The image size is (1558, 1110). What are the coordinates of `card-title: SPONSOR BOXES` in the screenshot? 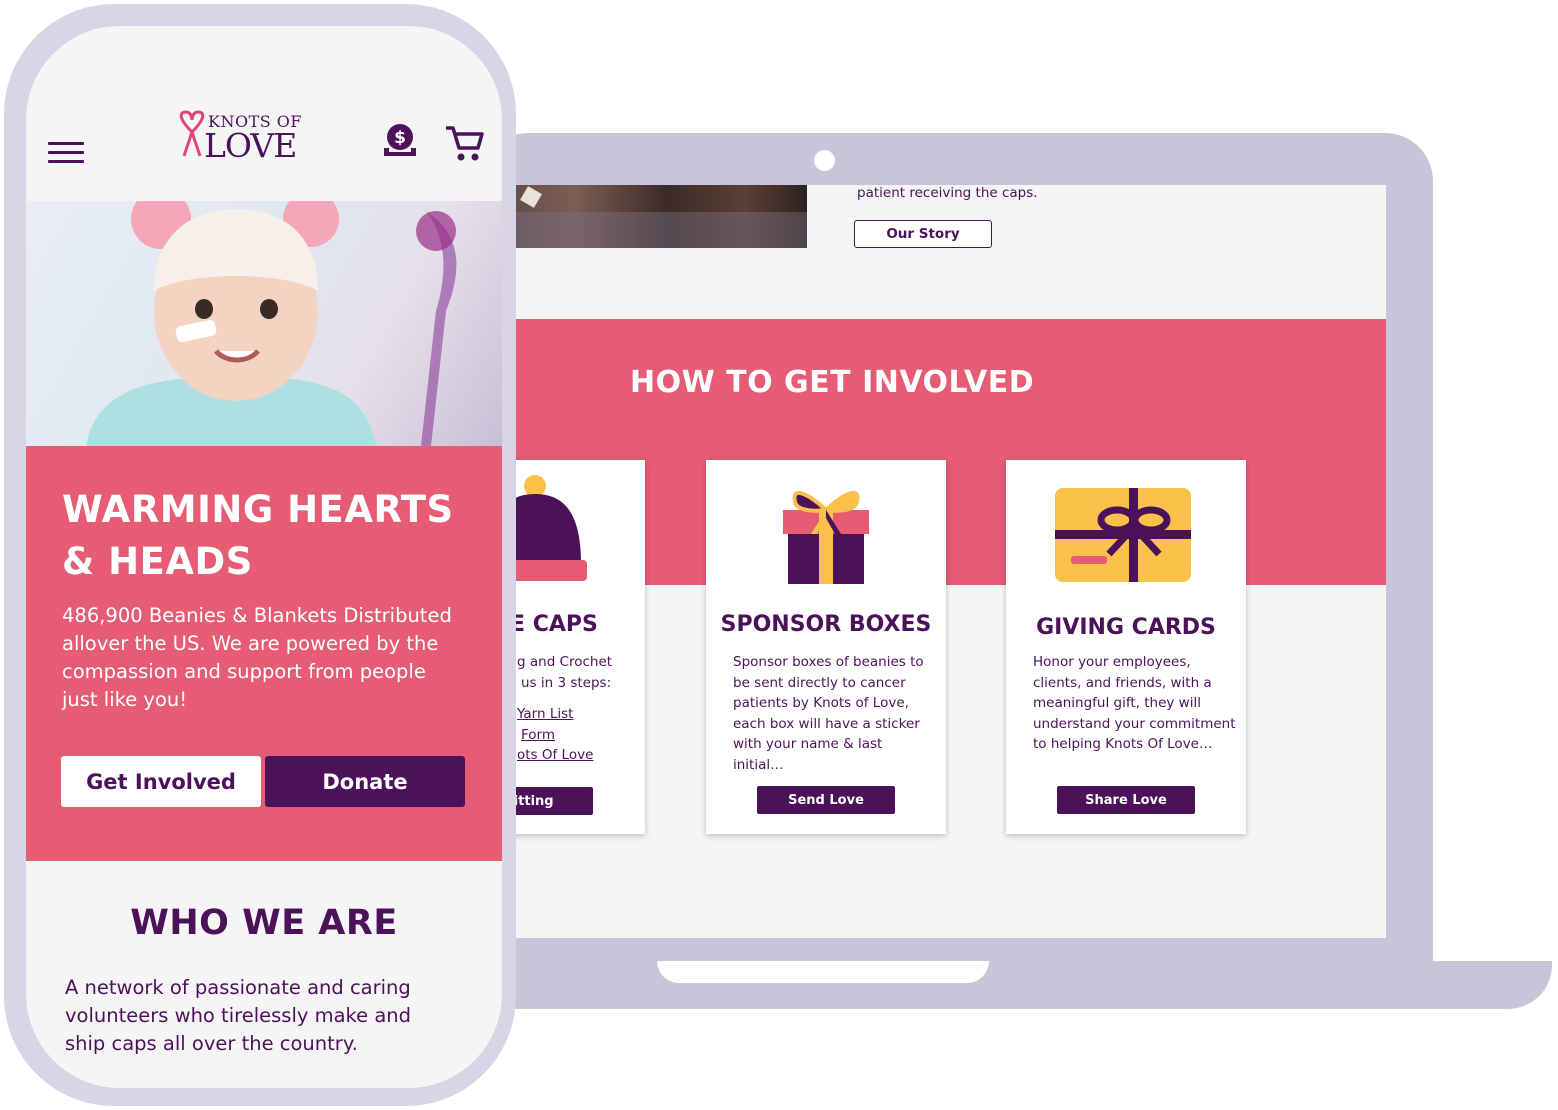 It's located at (826, 624).